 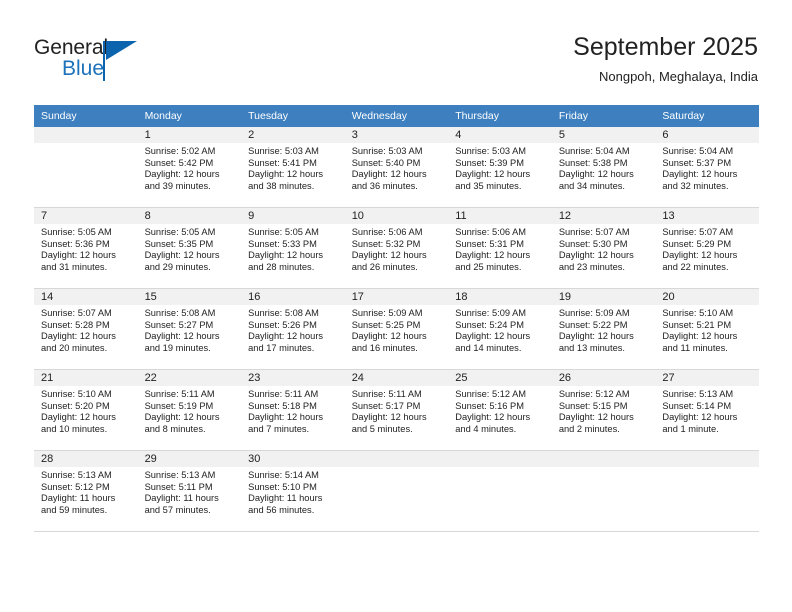 What do you see at coordinates (594, 232) in the screenshot?
I see `sunrise-text: Sunrise: 5:07 AM` at bounding box center [594, 232].